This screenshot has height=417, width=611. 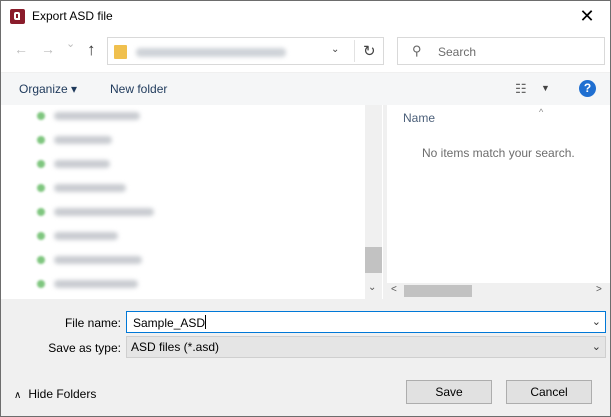 What do you see at coordinates (394, 289) in the screenshot?
I see `scroll-left-icon: <` at bounding box center [394, 289].